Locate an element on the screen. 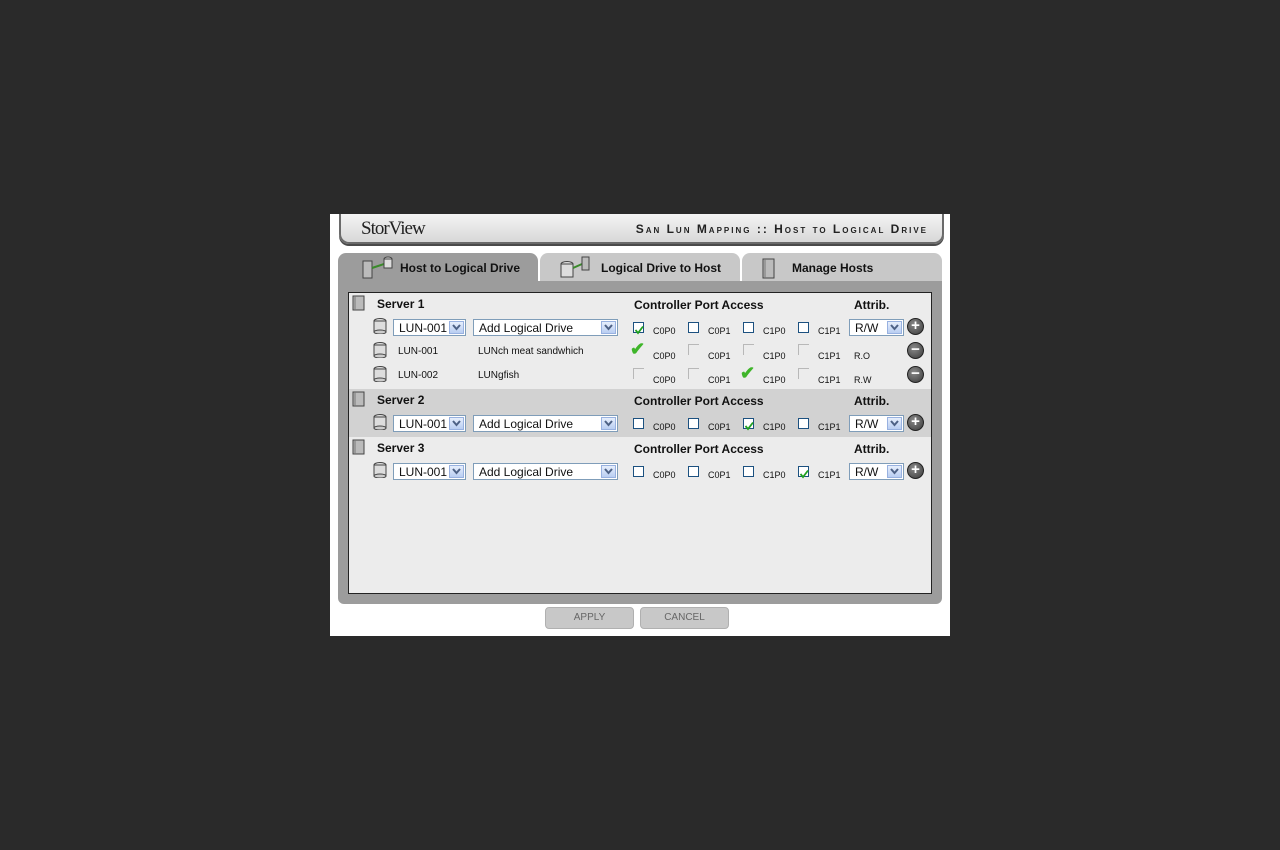  tab-label: Manage Hosts is located at coordinates (833, 268).